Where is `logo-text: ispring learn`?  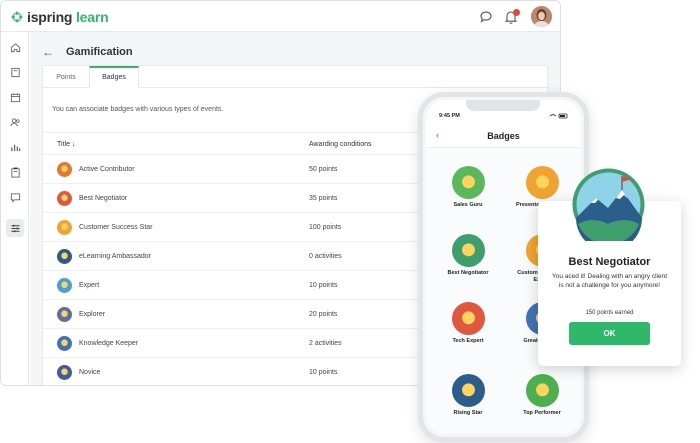 logo-text: ispring learn is located at coordinates (68, 17).